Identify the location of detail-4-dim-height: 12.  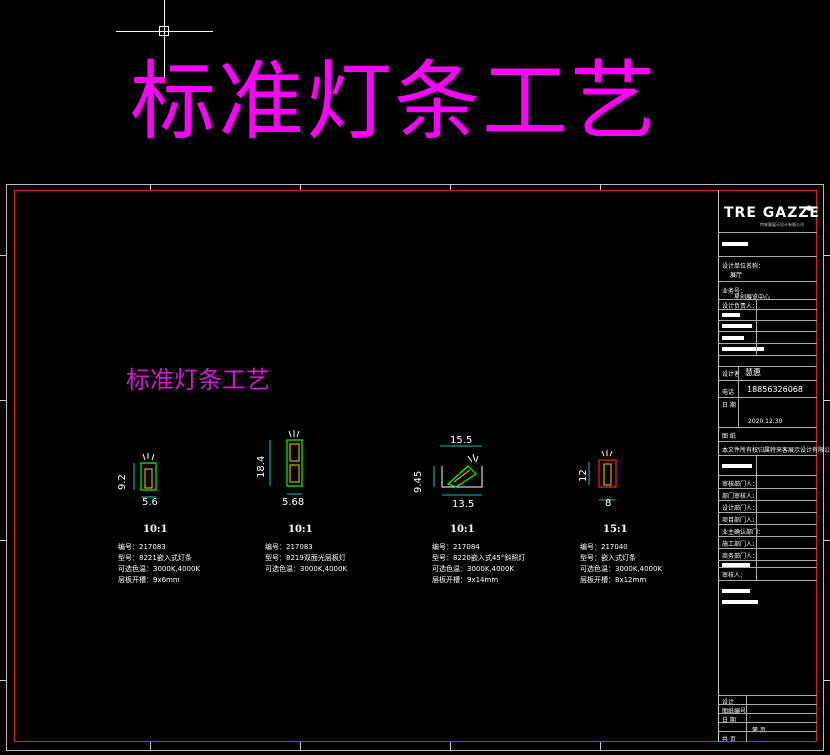
(583, 475).